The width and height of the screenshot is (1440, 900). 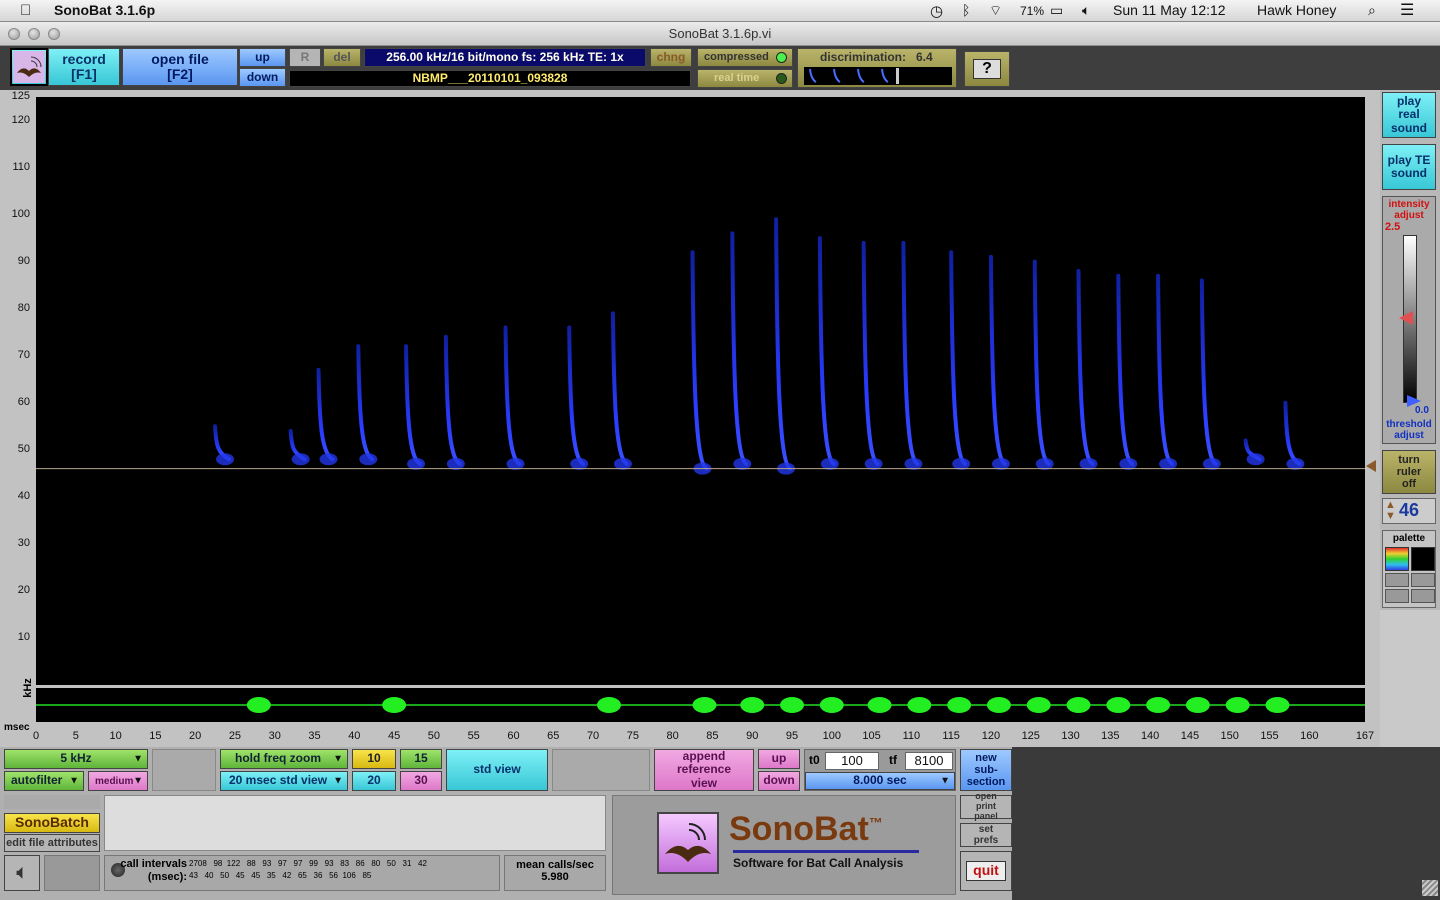 What do you see at coordinates (553, 736) in the screenshot?
I see `x-tick-label: 65` at bounding box center [553, 736].